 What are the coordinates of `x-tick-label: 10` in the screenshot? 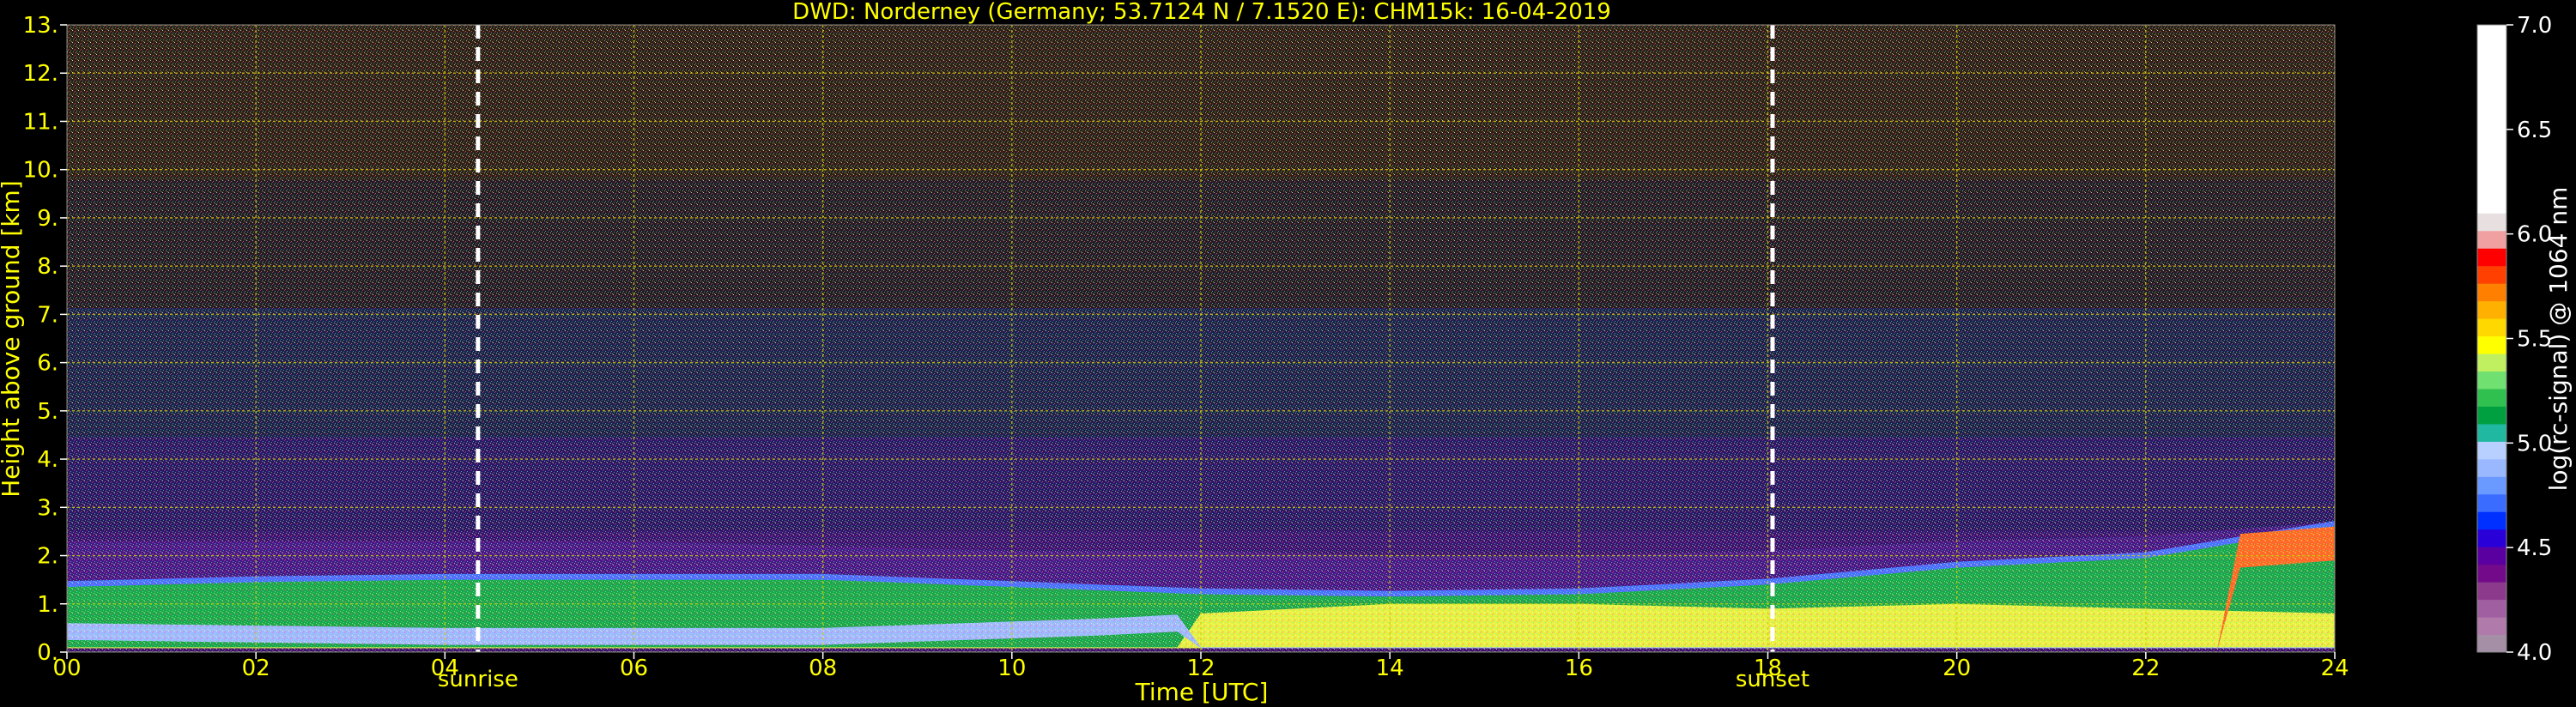 It's located at (1011, 668).